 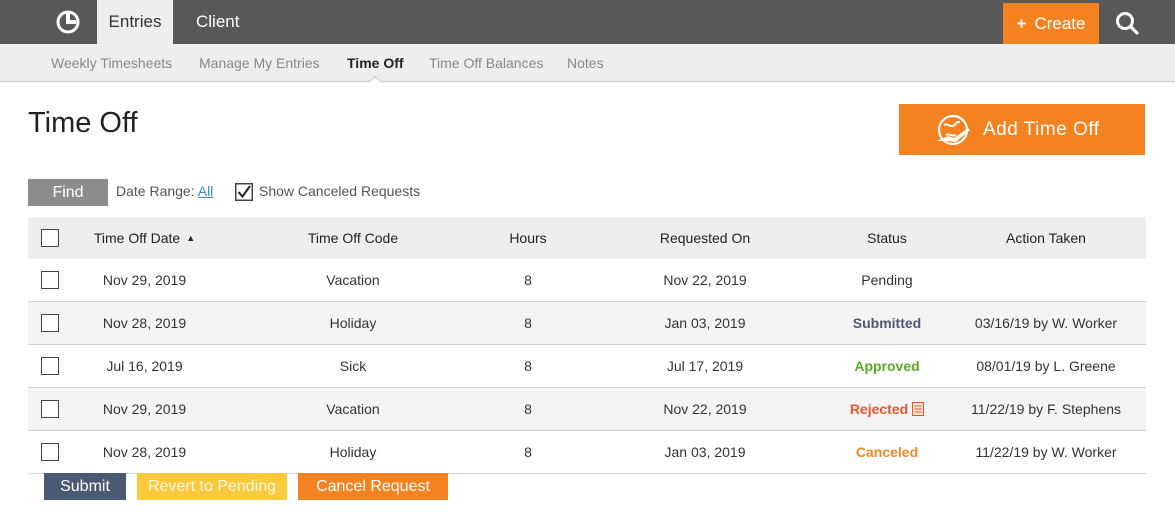 What do you see at coordinates (217, 22) in the screenshot?
I see `tab-client: Client` at bounding box center [217, 22].